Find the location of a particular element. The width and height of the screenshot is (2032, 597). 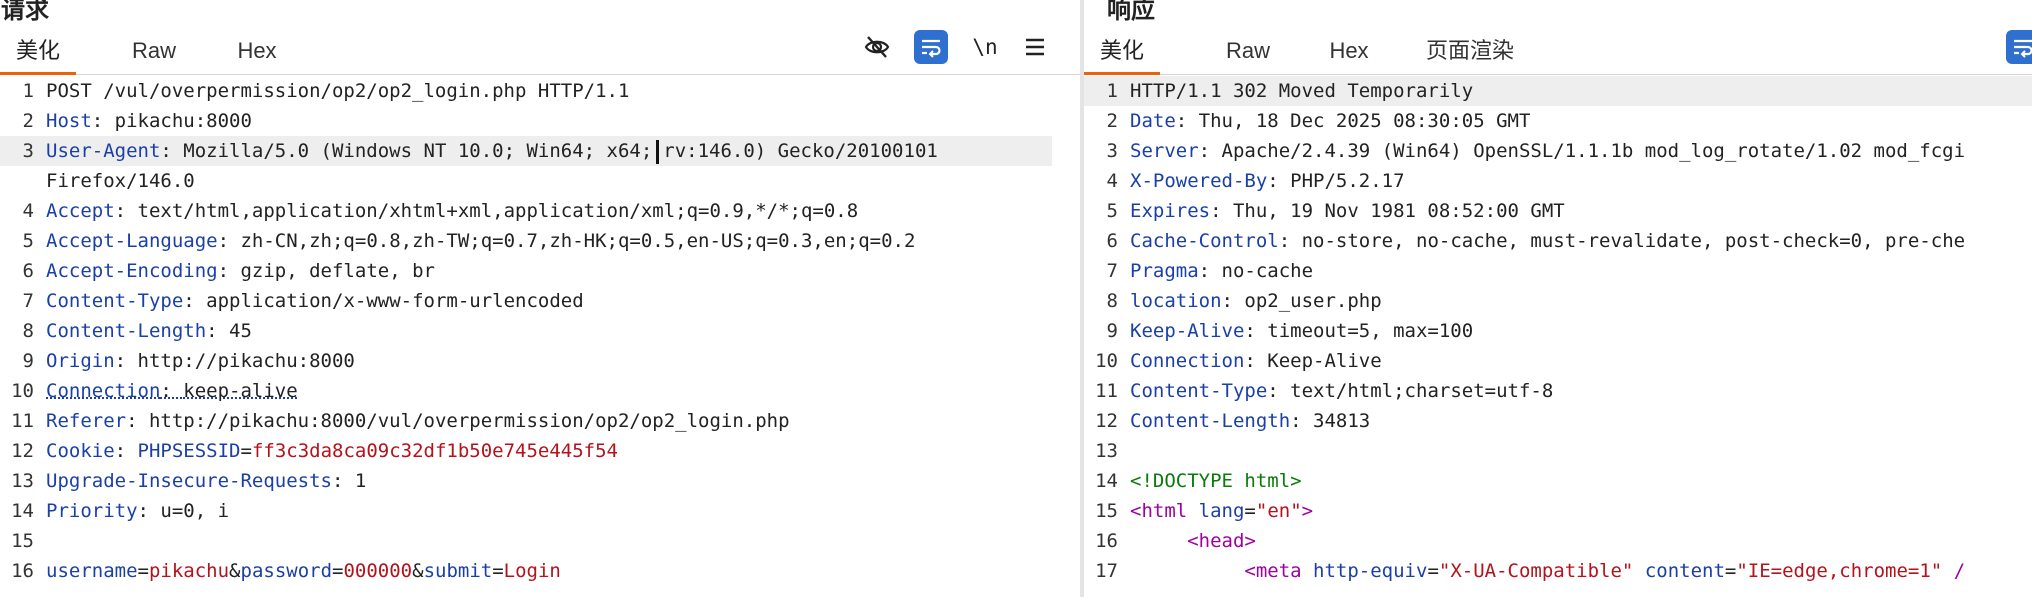

header-line: Pragma: no-cache is located at coordinates (1222, 271).